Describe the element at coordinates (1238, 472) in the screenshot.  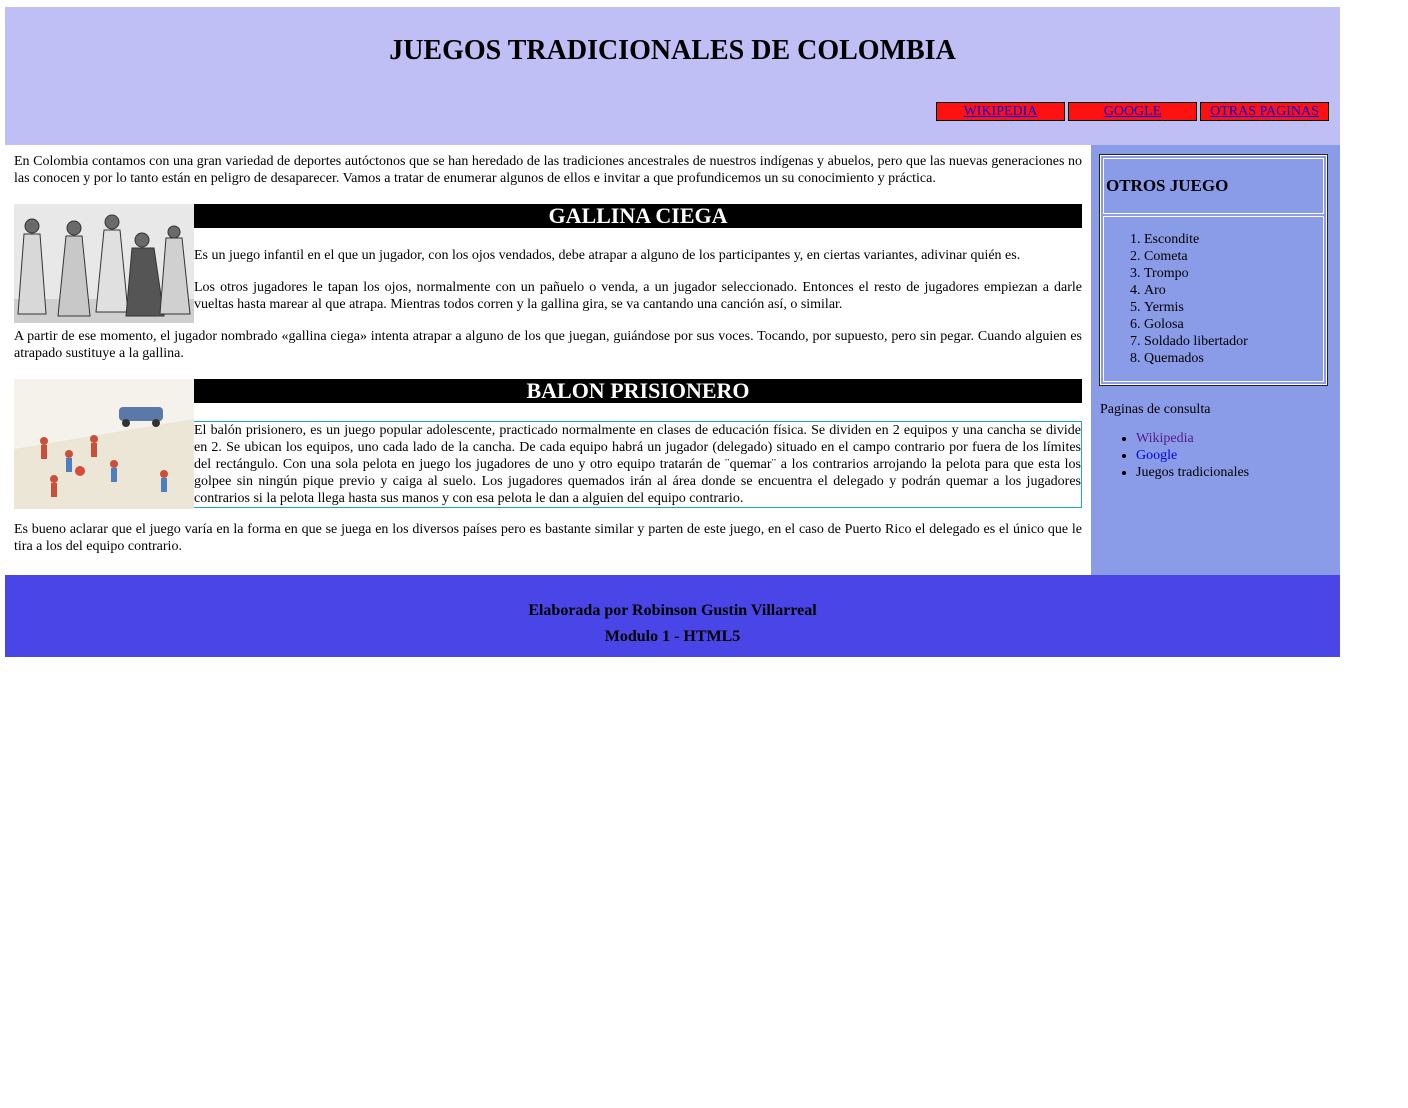
I see `list-item: Juegos tradicionales` at that location.